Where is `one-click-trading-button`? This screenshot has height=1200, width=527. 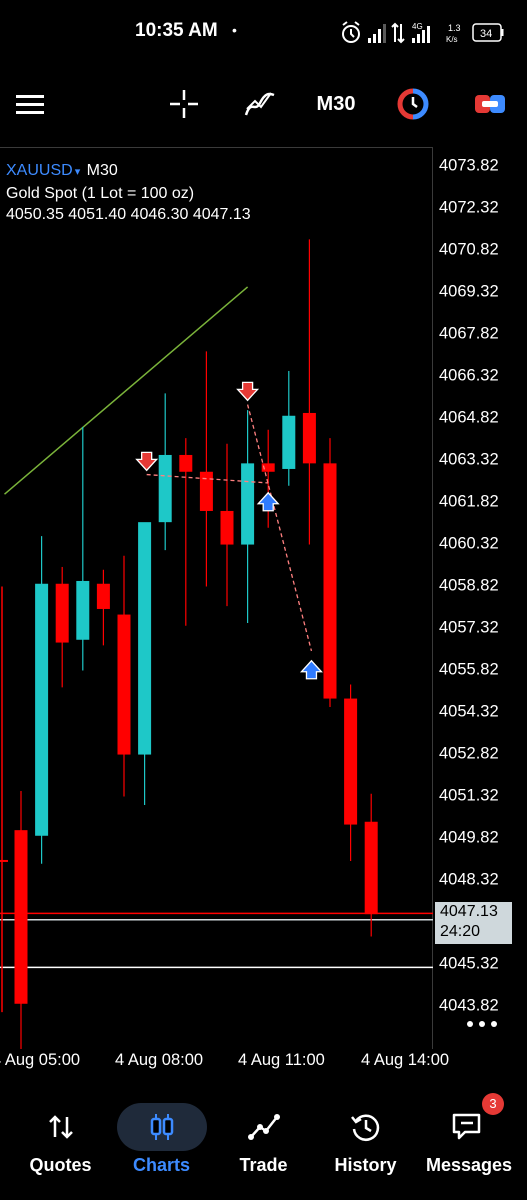 one-click-trading-button is located at coordinates (413, 104).